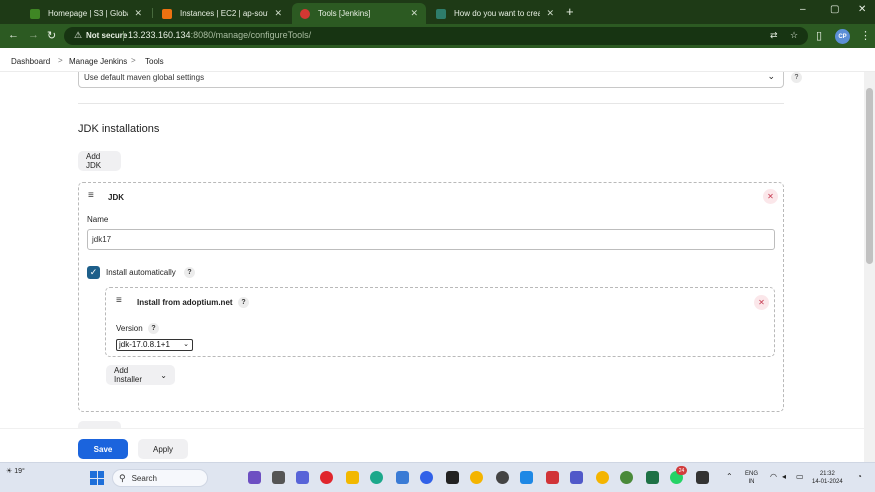 This screenshot has width=875, height=492. What do you see at coordinates (185, 302) in the screenshot?
I see `installer-title: Install from adoptium.net` at bounding box center [185, 302].